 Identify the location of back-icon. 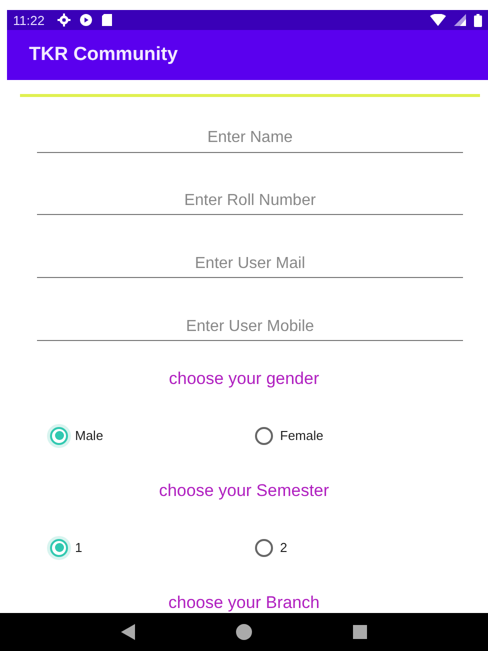
(127, 632).